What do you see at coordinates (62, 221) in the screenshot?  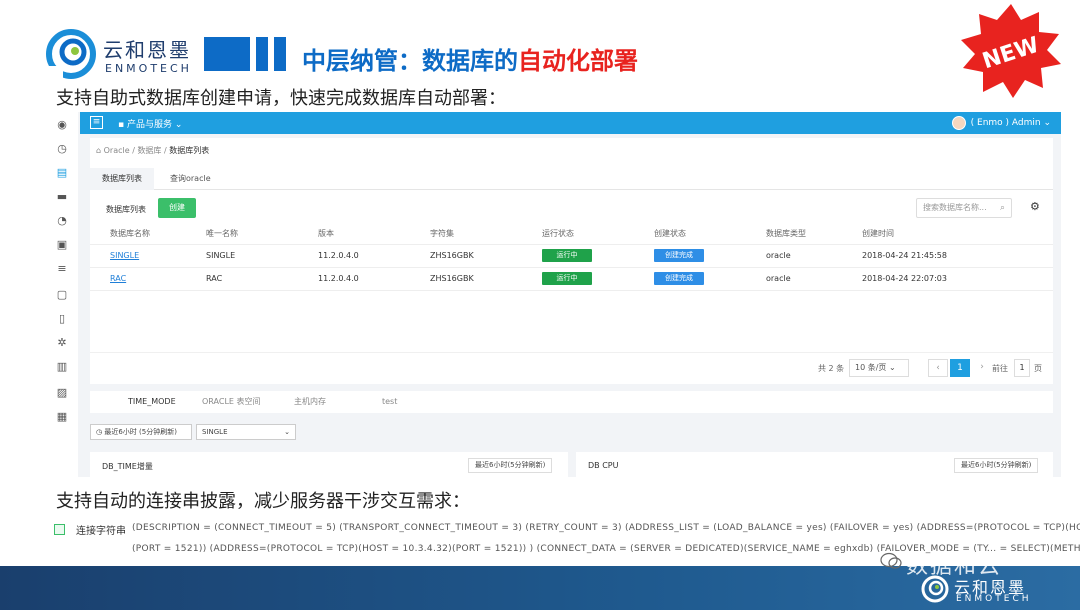 I see `chart-icon: ◔` at bounding box center [62, 221].